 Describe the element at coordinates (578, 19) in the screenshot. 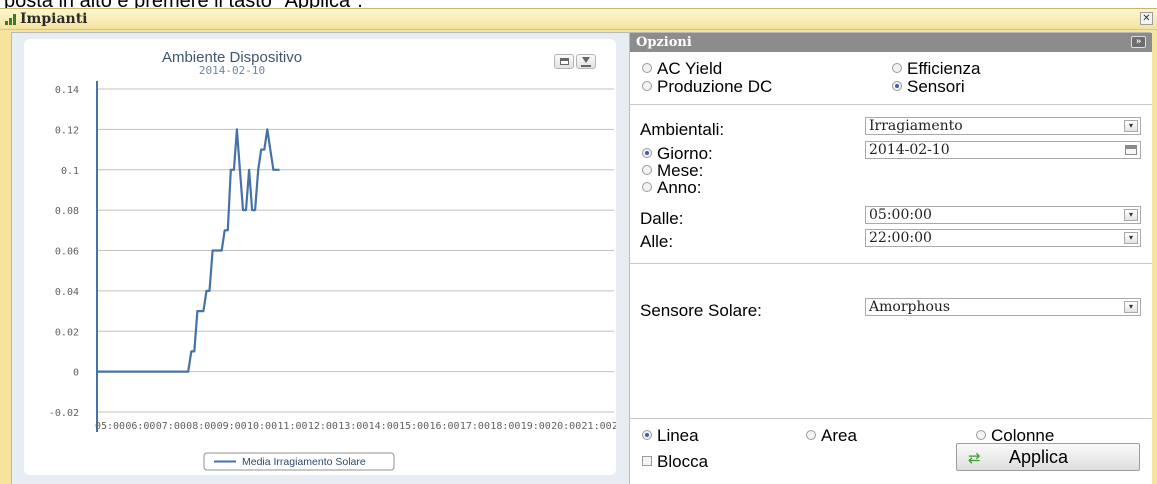

I see `window-titlebar: Impianti ✕` at that location.